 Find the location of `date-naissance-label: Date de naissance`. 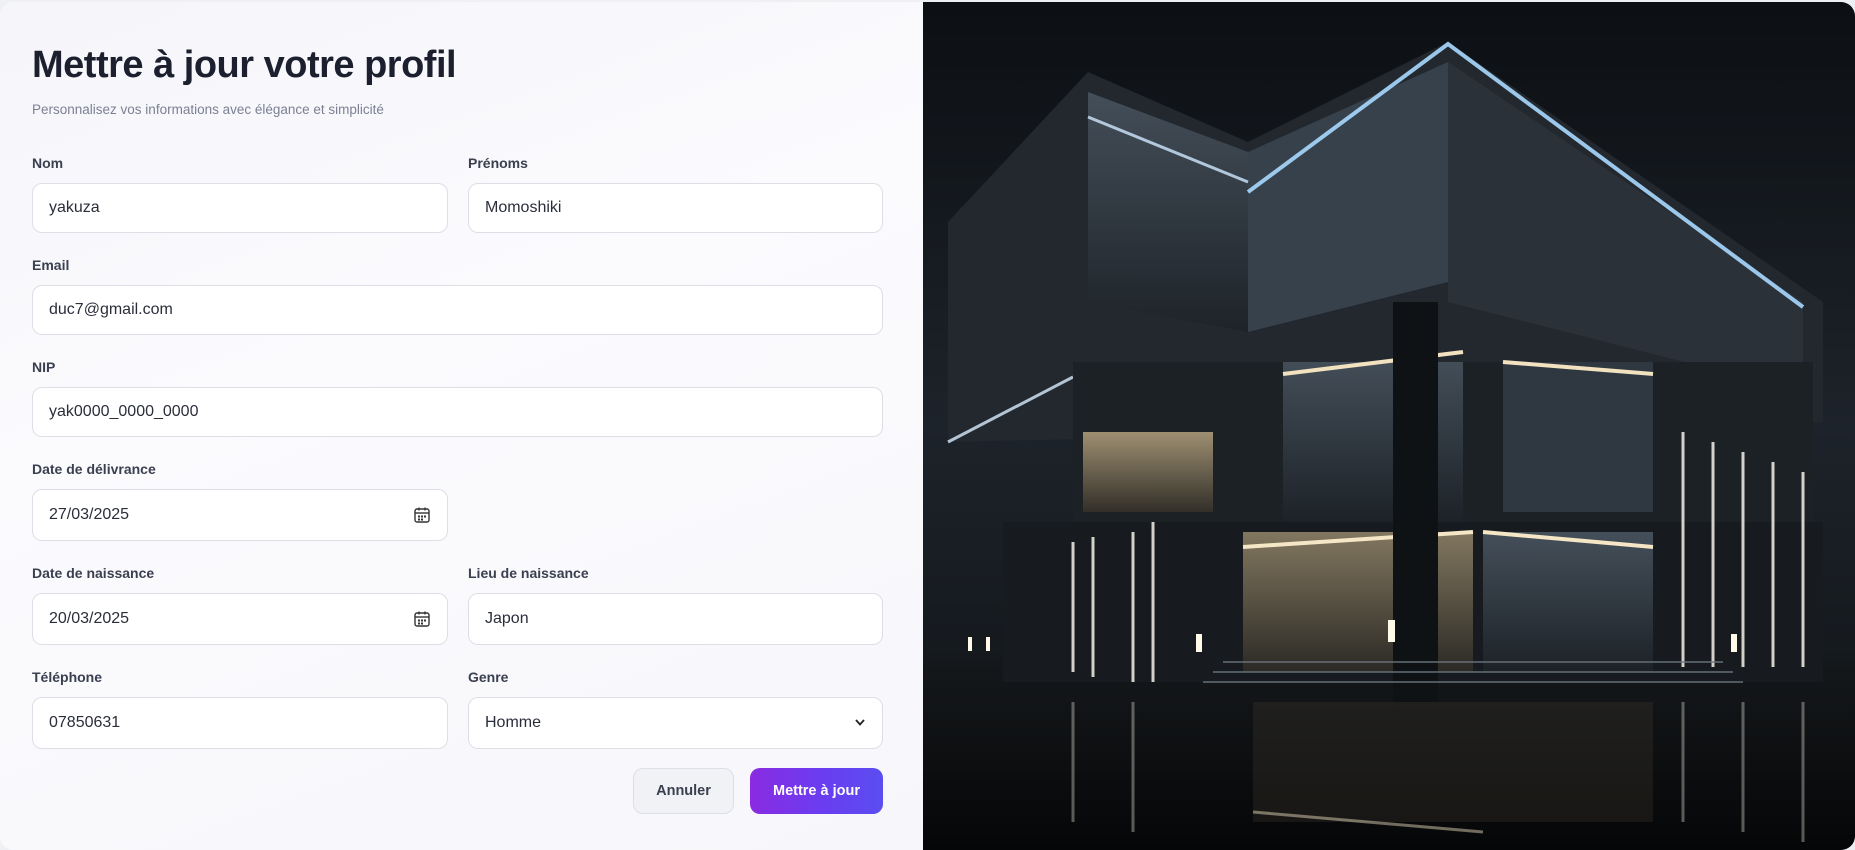

date-naissance-label: Date de naissance is located at coordinates (93, 573).